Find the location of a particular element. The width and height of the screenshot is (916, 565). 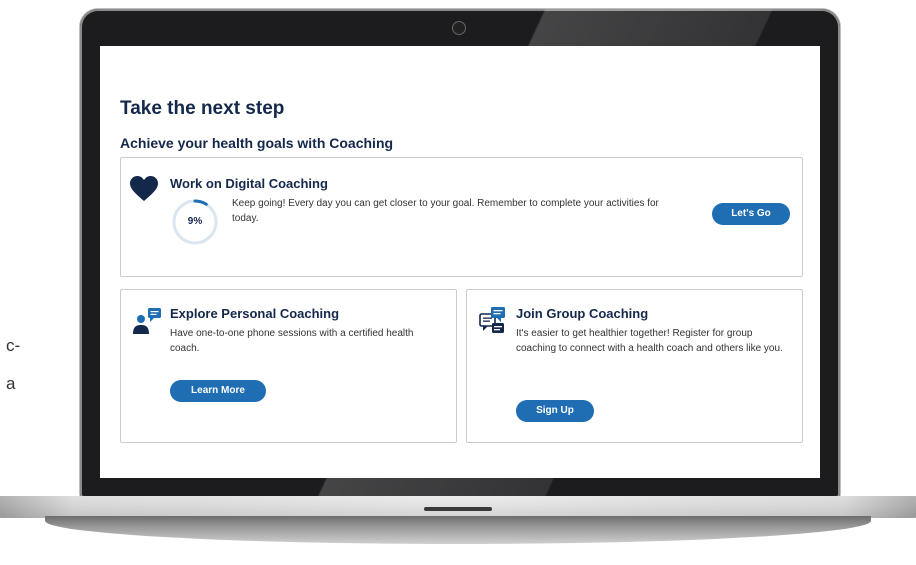

camera-icon is located at coordinates (459, 28).